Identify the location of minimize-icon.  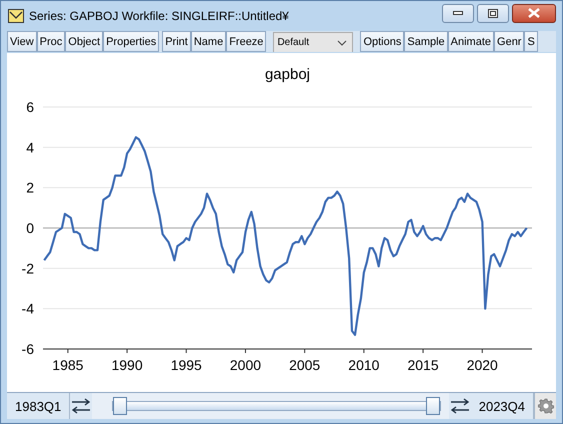
(458, 13).